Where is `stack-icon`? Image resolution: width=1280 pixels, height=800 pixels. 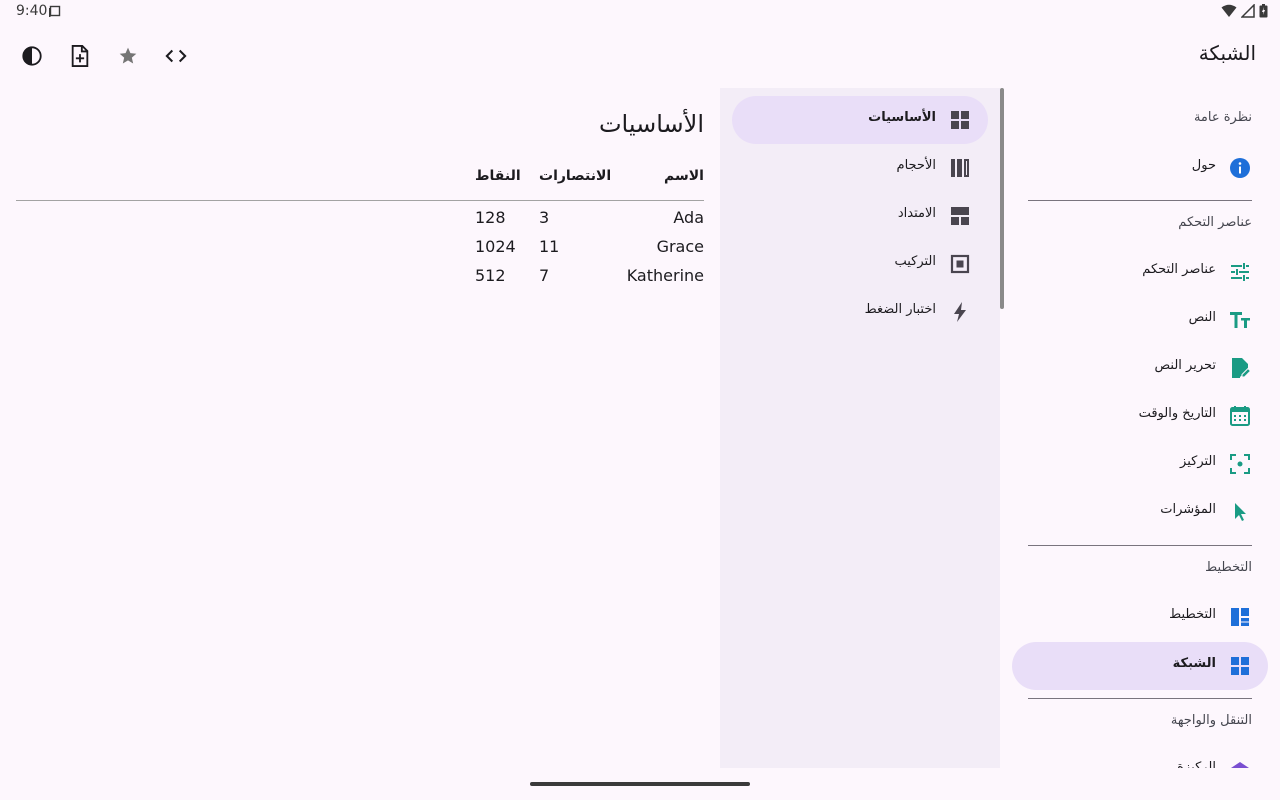
stack-icon is located at coordinates (1240, 765).